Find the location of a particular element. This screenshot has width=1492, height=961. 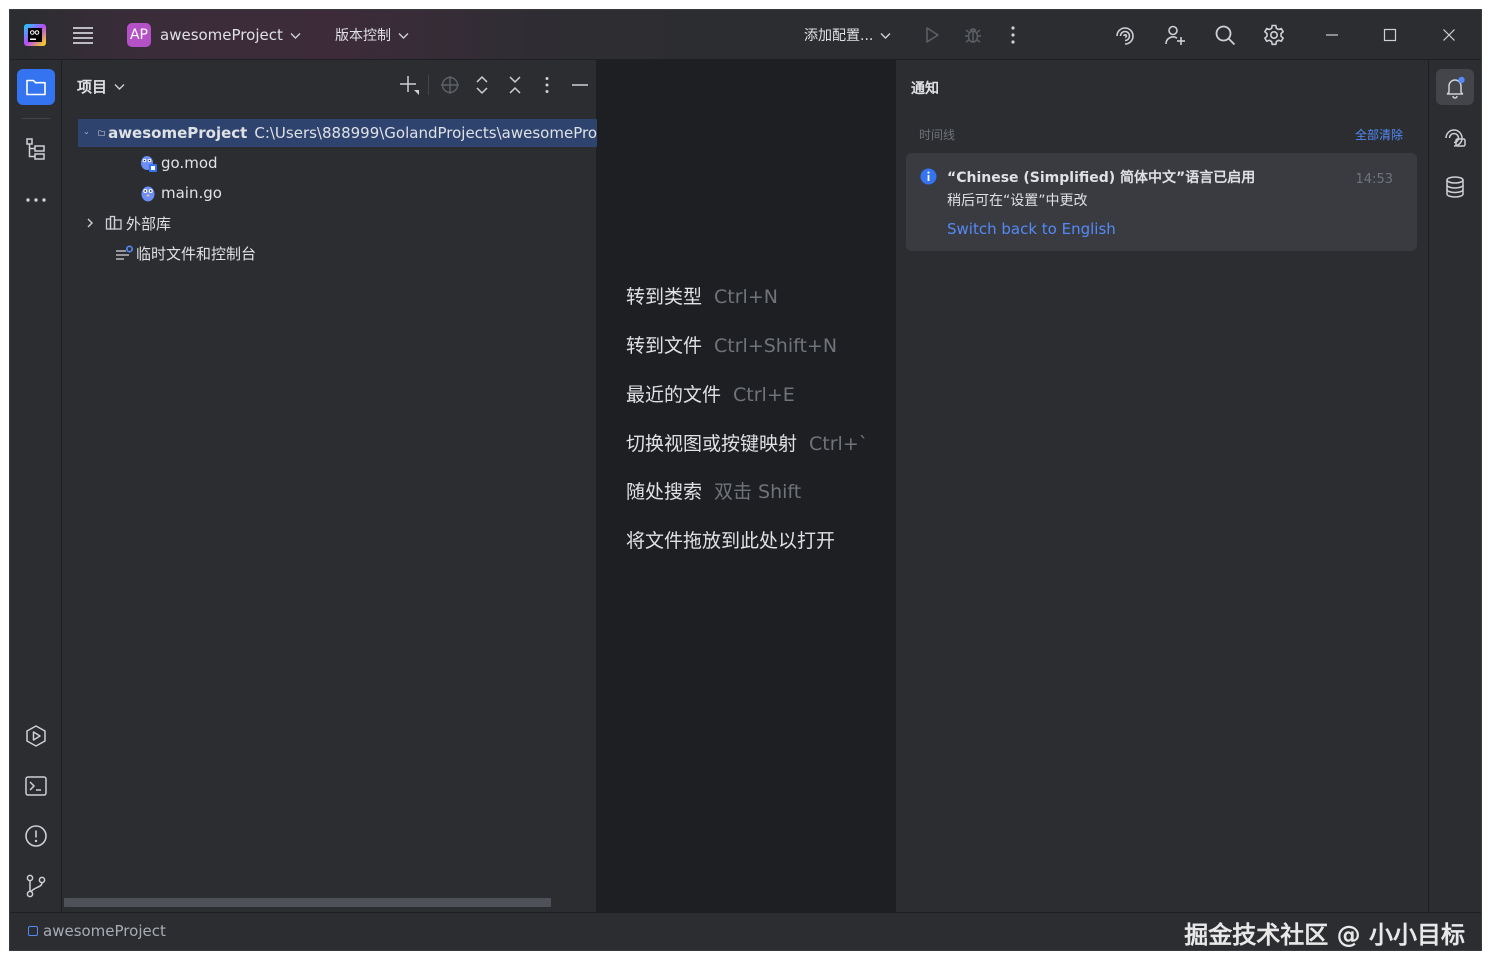

project-root-name: awesomeProject is located at coordinates (178, 133).